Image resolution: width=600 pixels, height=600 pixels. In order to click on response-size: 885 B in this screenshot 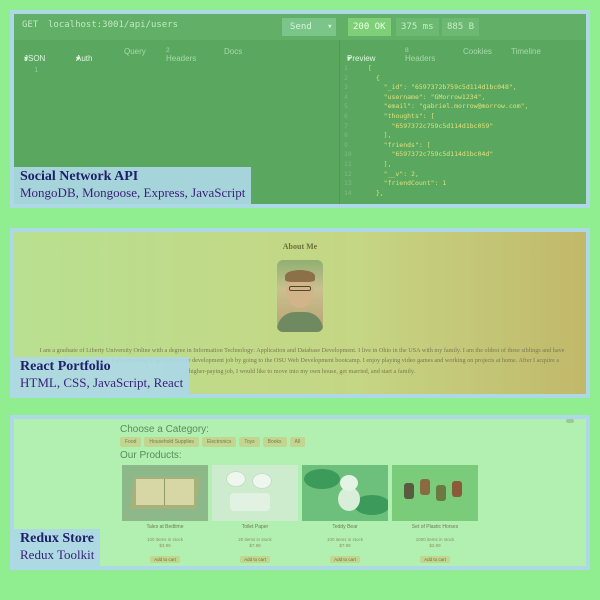, I will do `click(461, 27)`.